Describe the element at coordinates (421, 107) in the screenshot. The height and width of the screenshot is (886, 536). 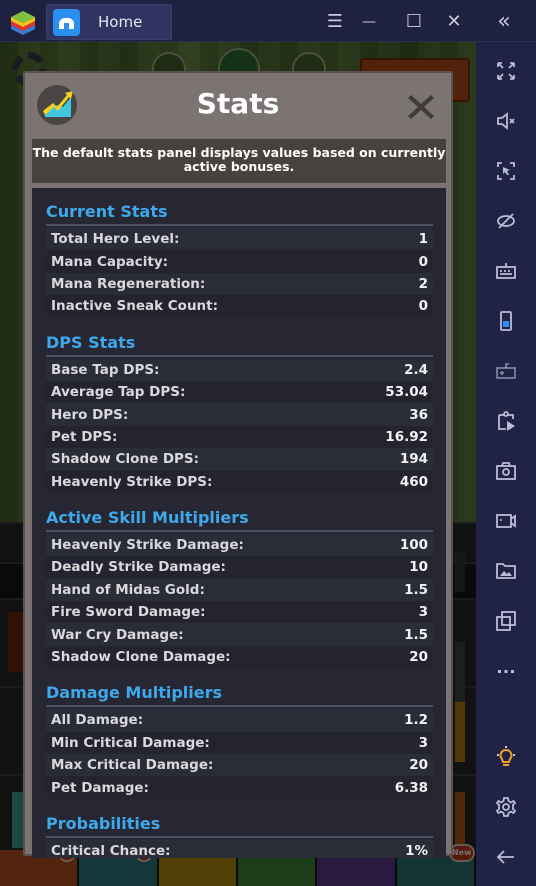
I see `close-modal-icon` at that location.